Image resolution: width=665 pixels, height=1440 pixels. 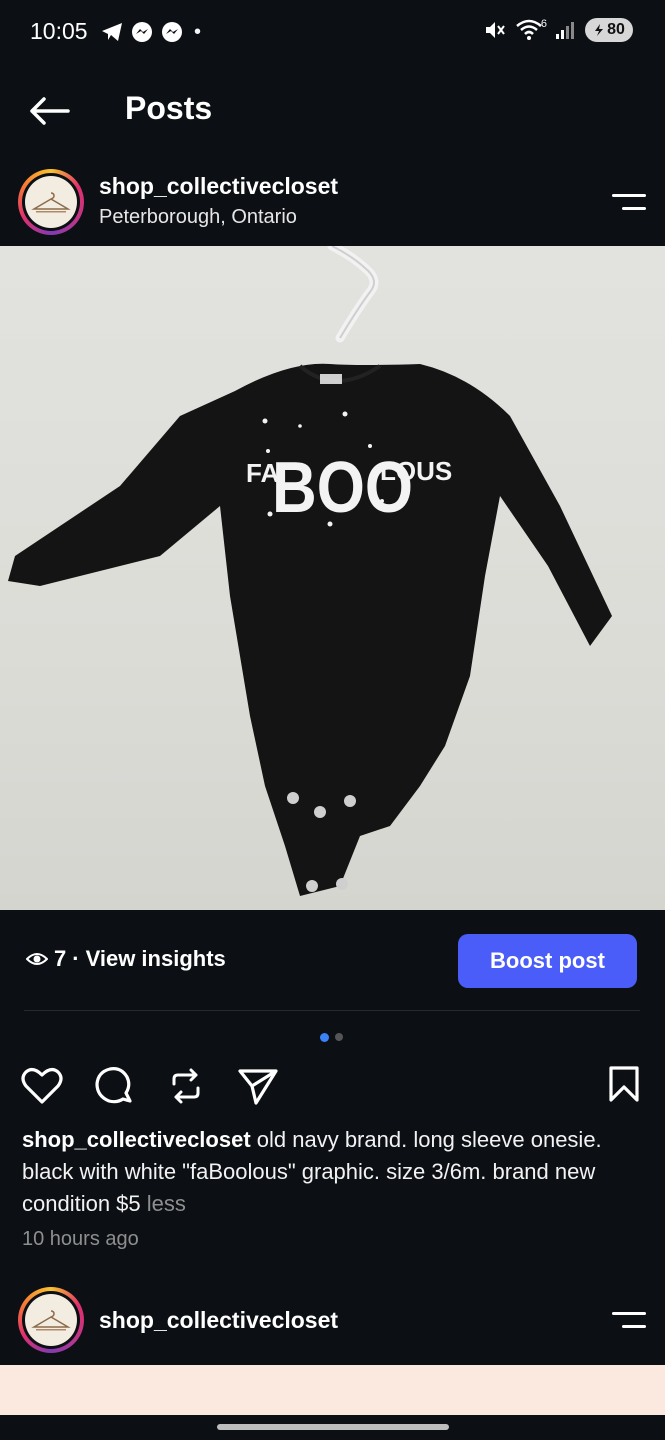 I want to click on next-post-options-button, so click(x=626, y=1320).